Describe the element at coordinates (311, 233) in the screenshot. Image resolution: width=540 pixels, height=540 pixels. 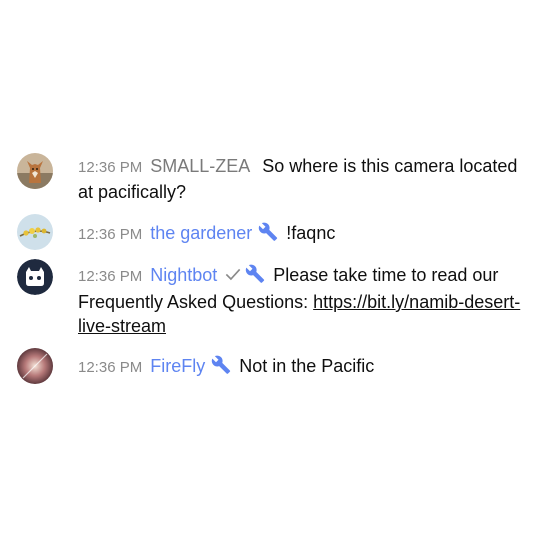
I see `message-text: !faqnc` at that location.